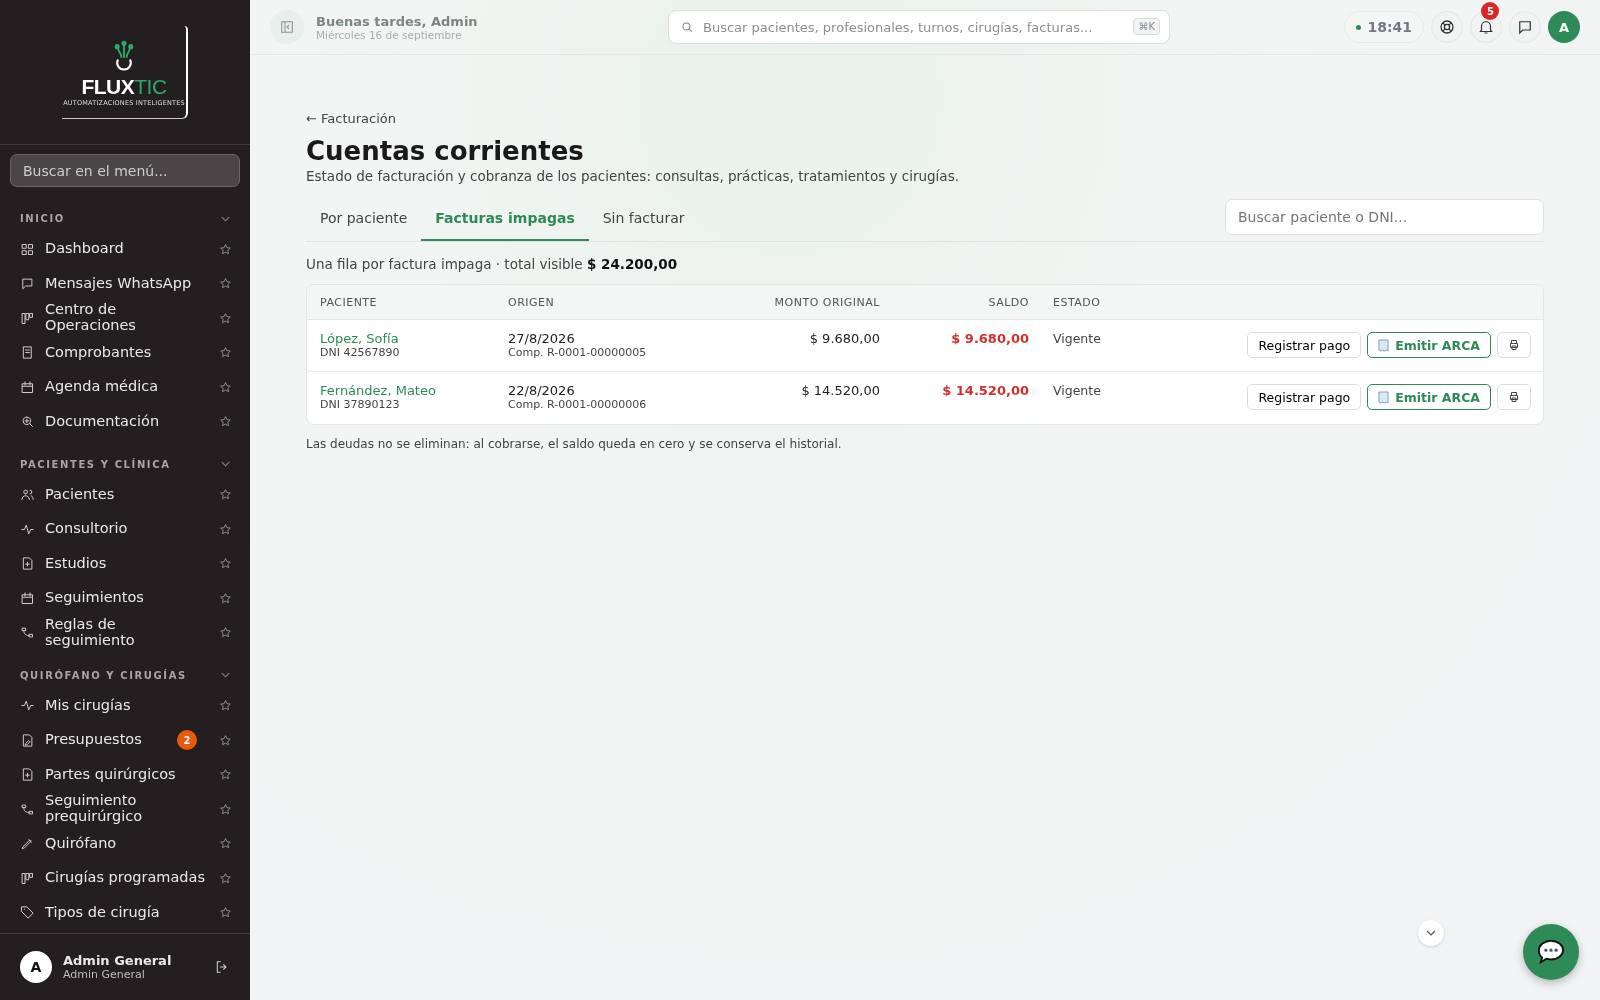  What do you see at coordinates (1525, 27) in the screenshot?
I see `messages-button` at bounding box center [1525, 27].